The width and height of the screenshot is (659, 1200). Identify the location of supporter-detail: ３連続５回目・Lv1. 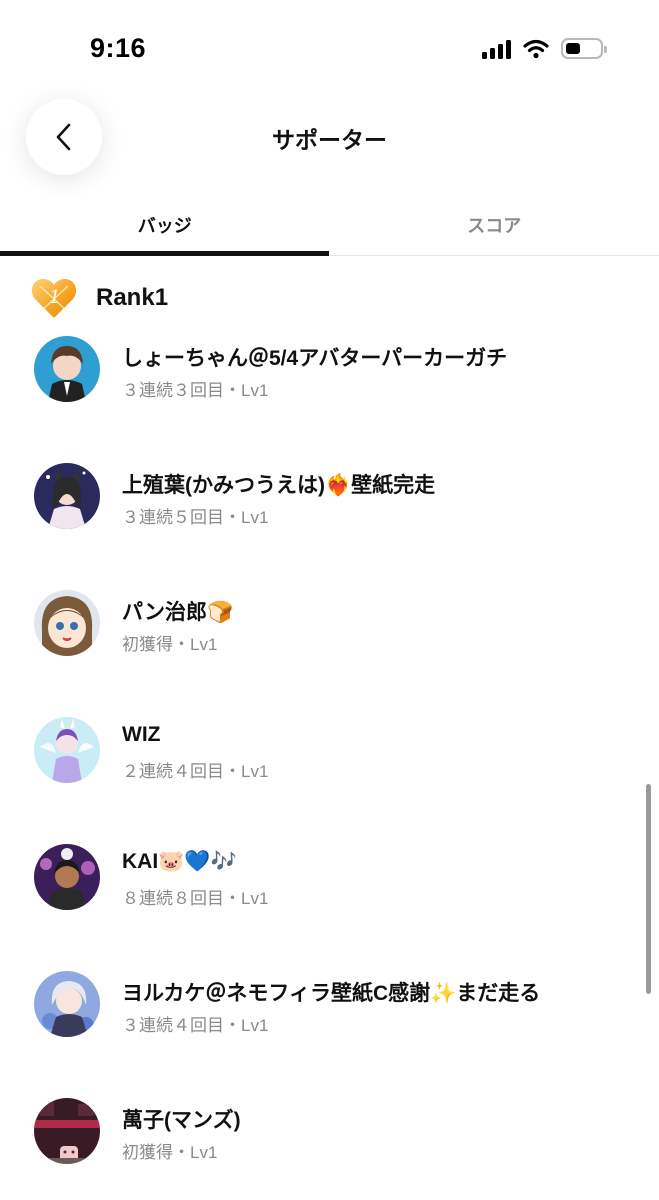
(195, 517).